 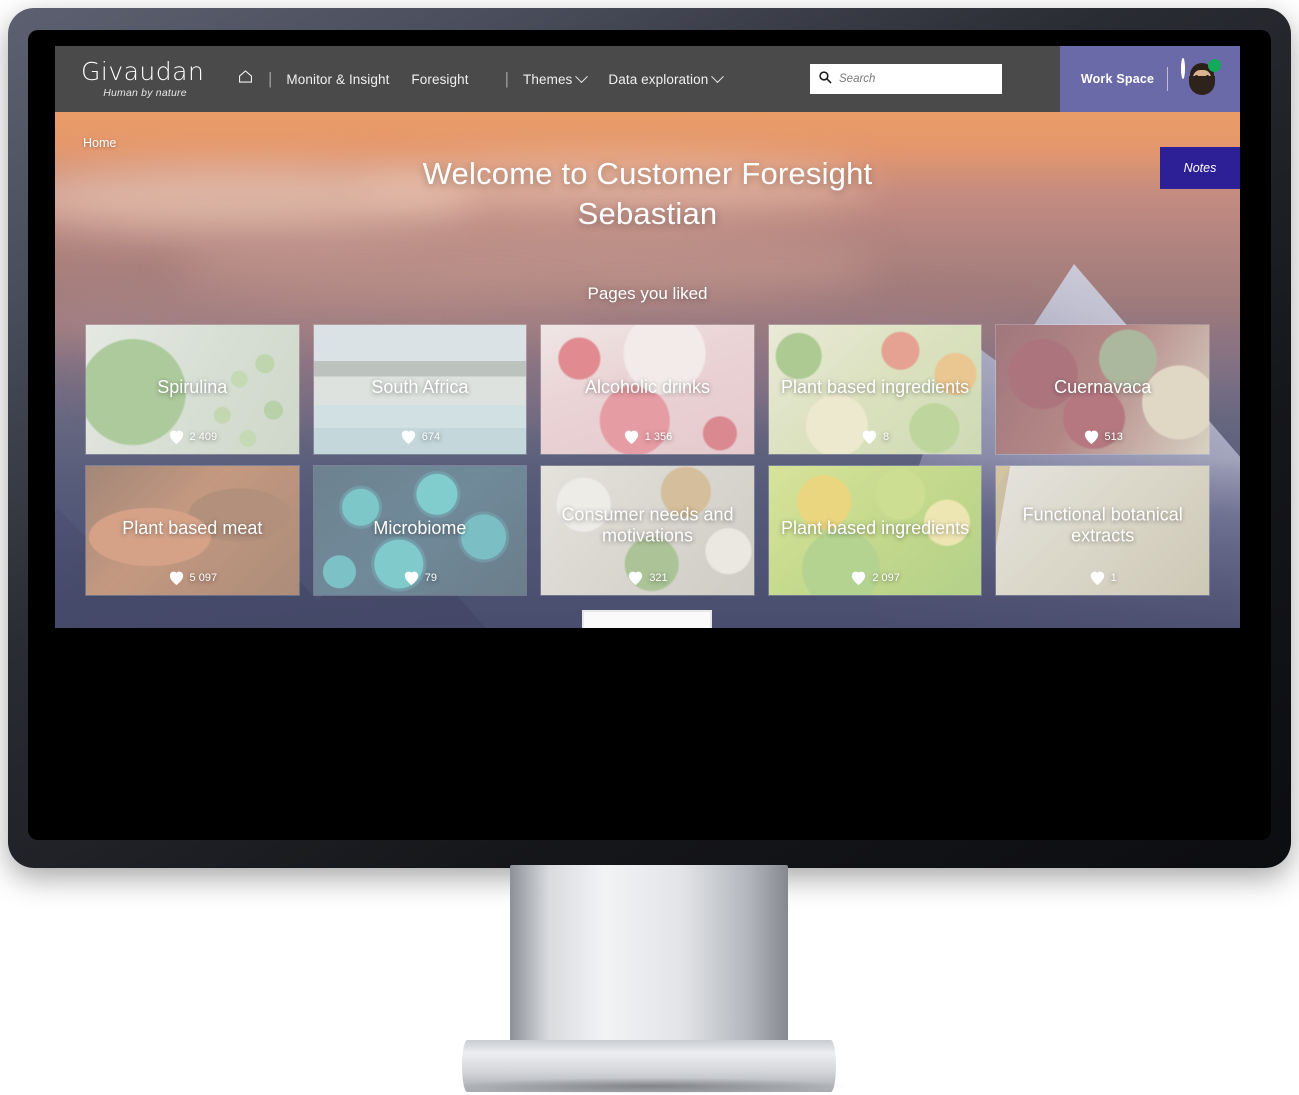 I want to click on nav-themes-label: Themes, so click(x=548, y=79).